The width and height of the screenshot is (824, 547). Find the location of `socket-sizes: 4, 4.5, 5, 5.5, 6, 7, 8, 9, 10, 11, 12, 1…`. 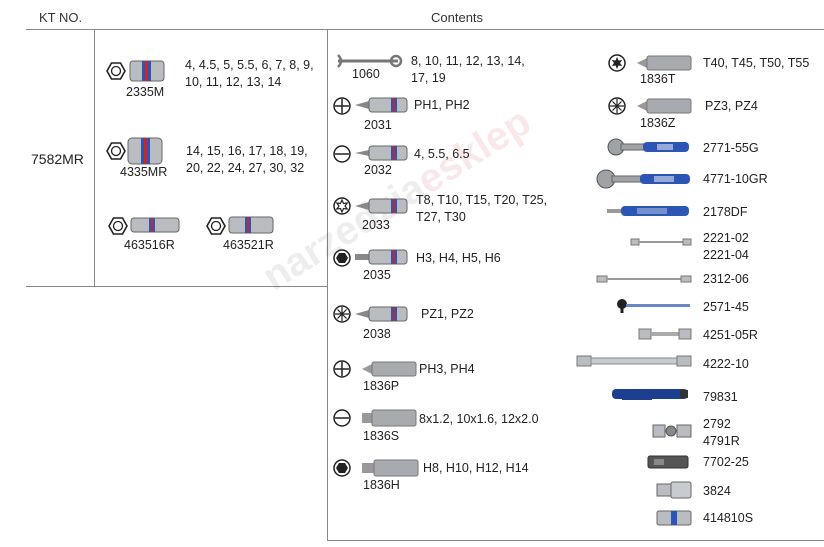

socket-sizes: 4, 4.5, 5, 5.5, 6, 7, 8, 9, 10, 11, 12, 1… is located at coordinates (249, 73).